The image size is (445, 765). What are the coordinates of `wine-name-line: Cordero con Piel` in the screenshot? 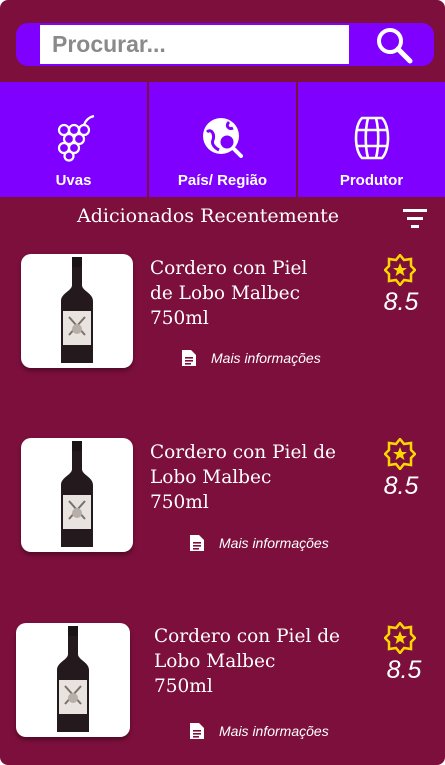 It's located at (229, 268).